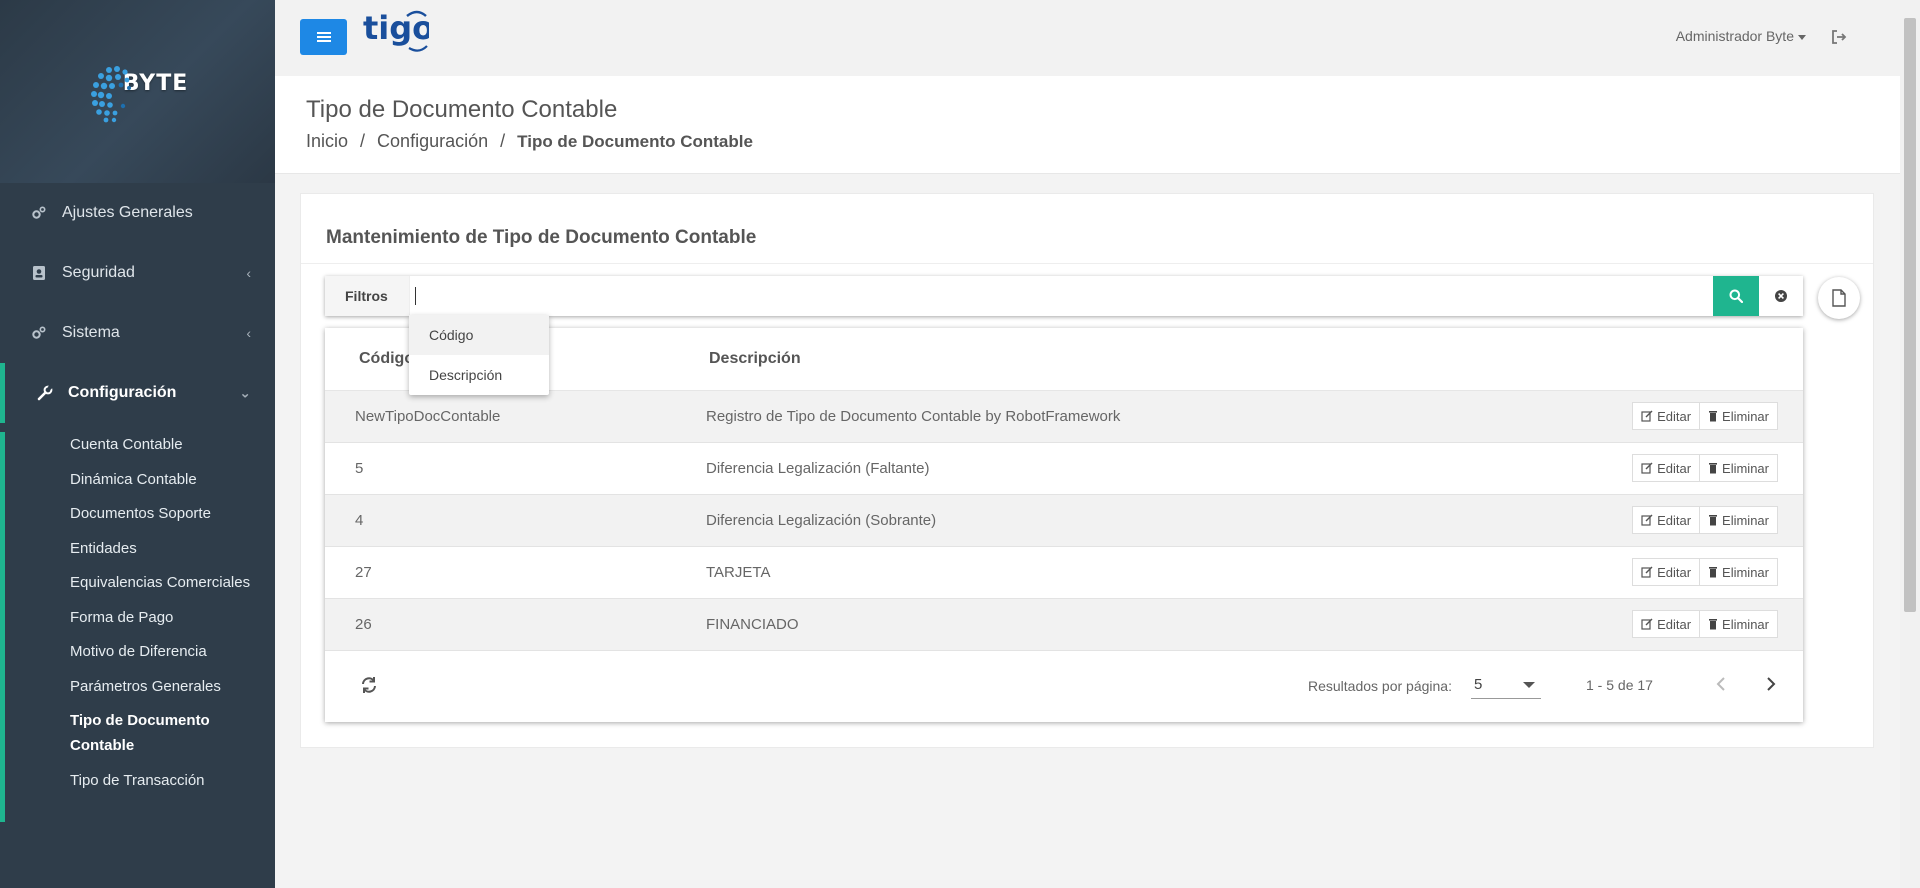  Describe the element at coordinates (1064, 625) in the screenshot. I see `table-row: 26 FINANCIADO Editar Eliminar` at that location.